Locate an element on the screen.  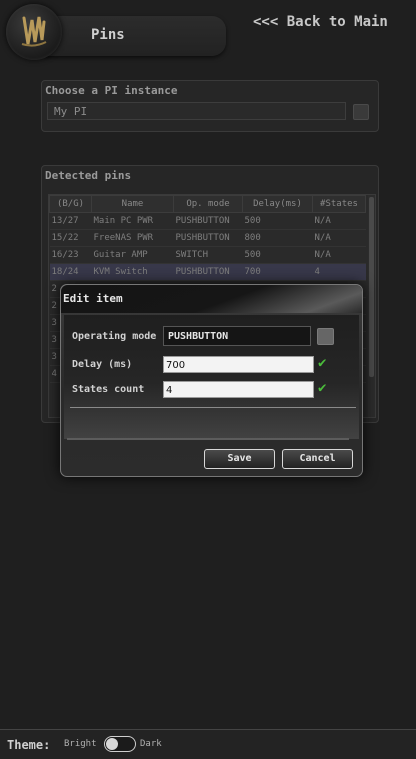
page-title: Pins is located at coordinates (108, 35).